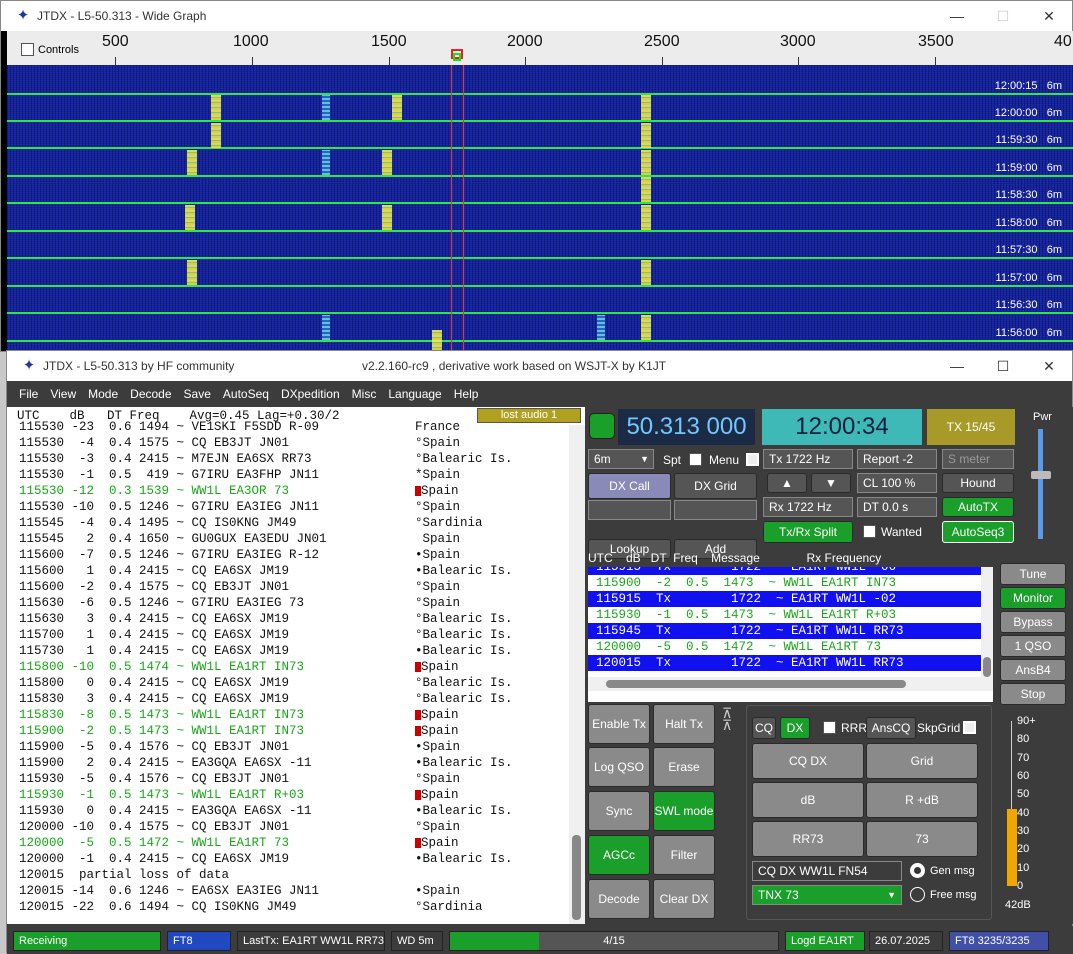 This screenshot has width=1073, height=954. I want to click on qso-row: 115930 -1 0.5 1473 ~ WW1L EA1RT R+03, so click(790, 615).